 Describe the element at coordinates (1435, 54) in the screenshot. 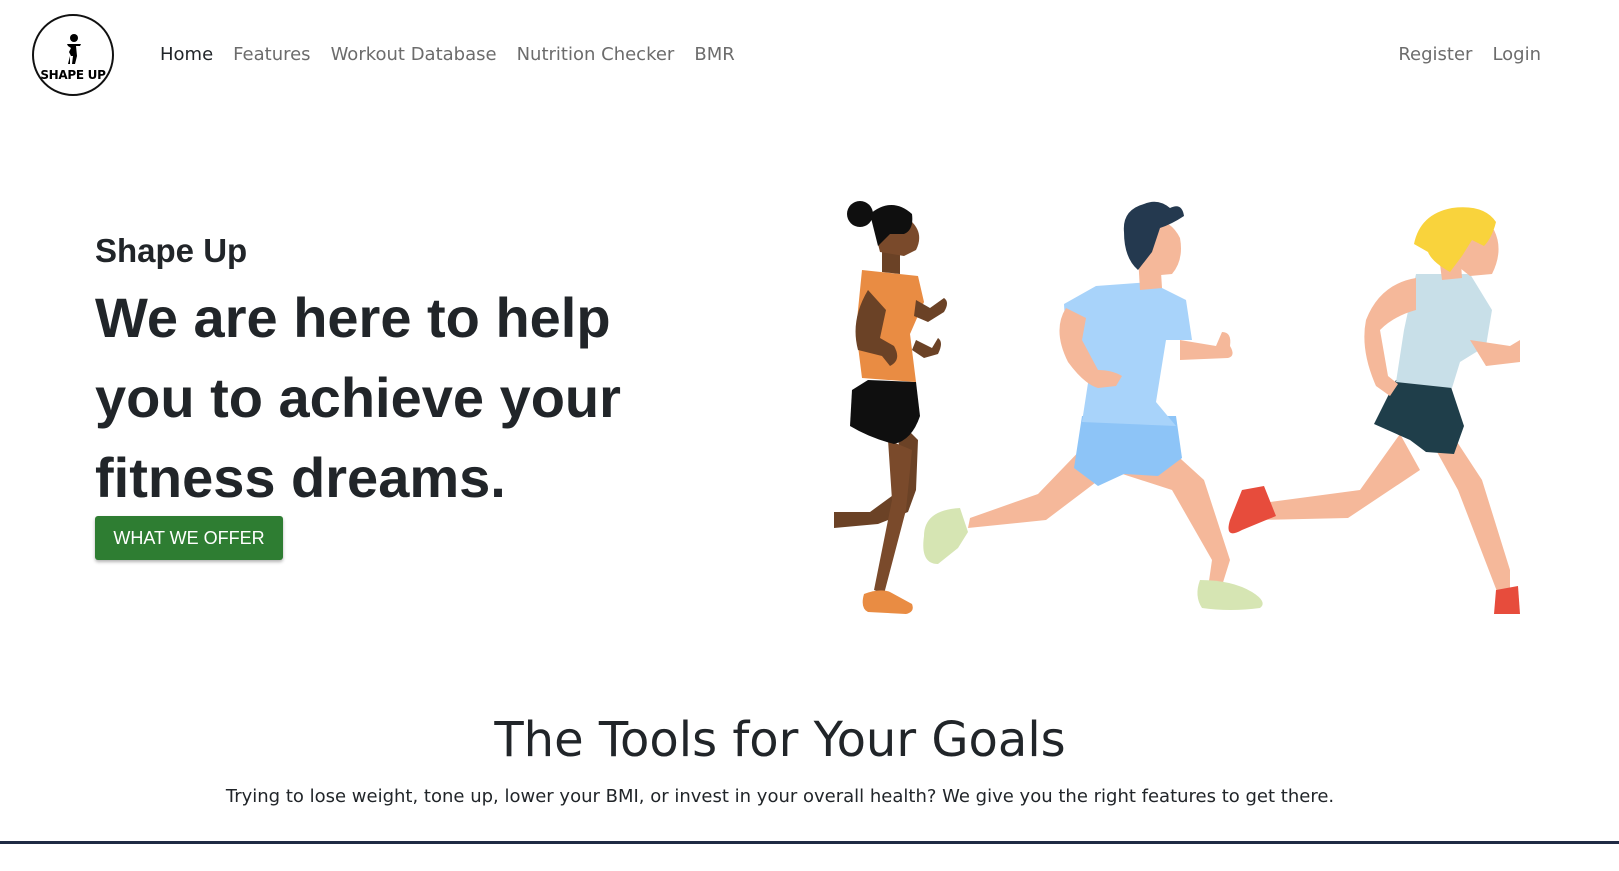

I see `nav-register: Register` at that location.